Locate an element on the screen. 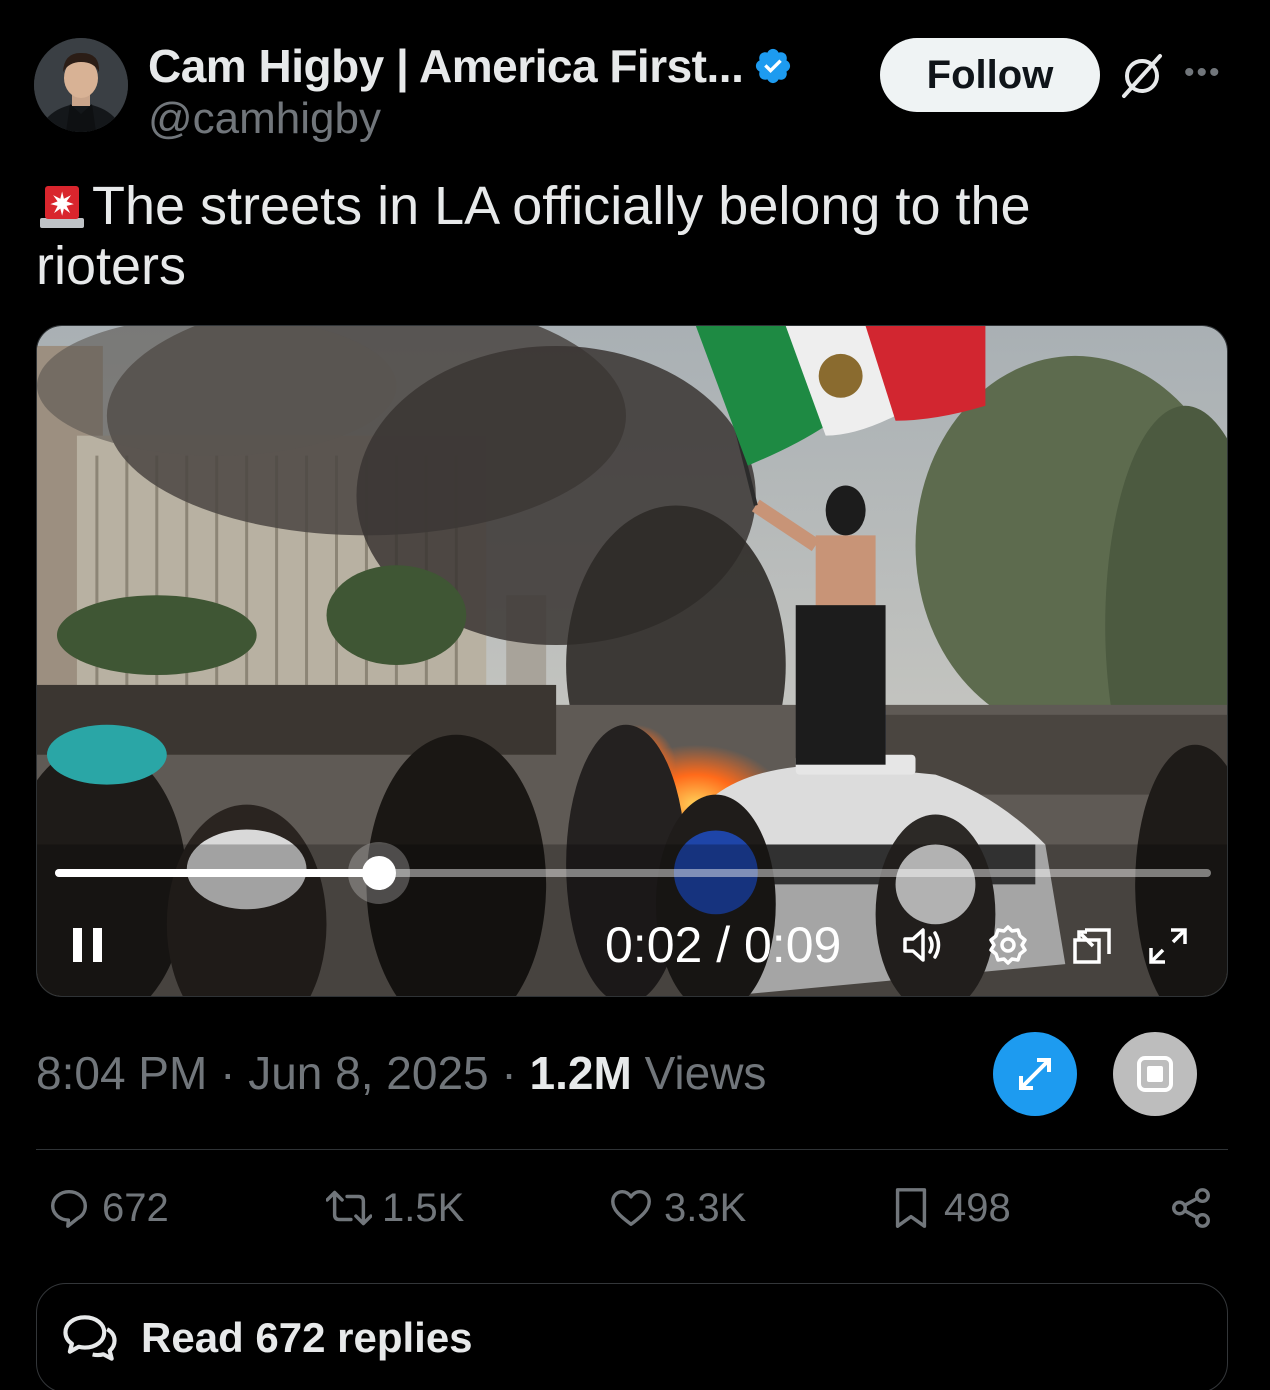 The height and width of the screenshot is (1390, 1270). stop-button is located at coordinates (1155, 1074).